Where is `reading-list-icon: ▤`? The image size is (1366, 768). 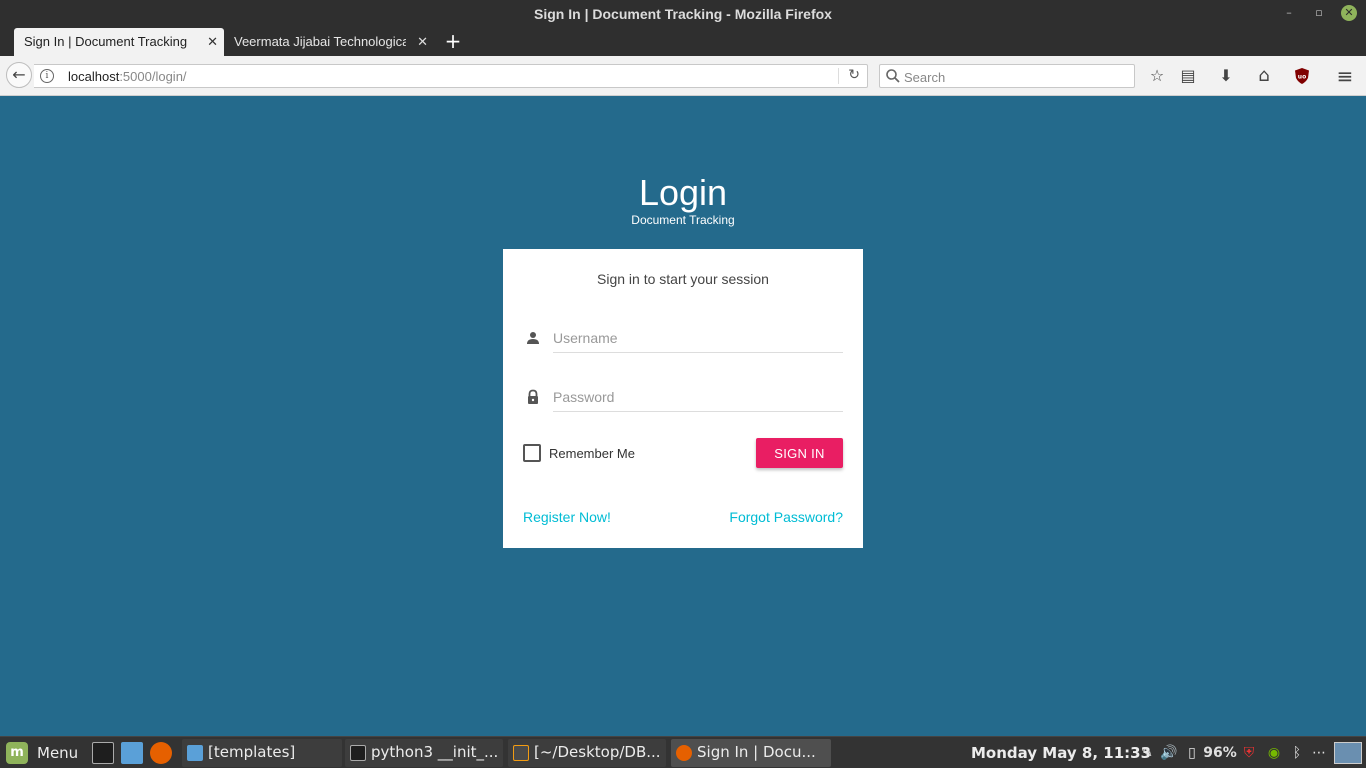 reading-list-icon: ▤ is located at coordinates (1188, 76).